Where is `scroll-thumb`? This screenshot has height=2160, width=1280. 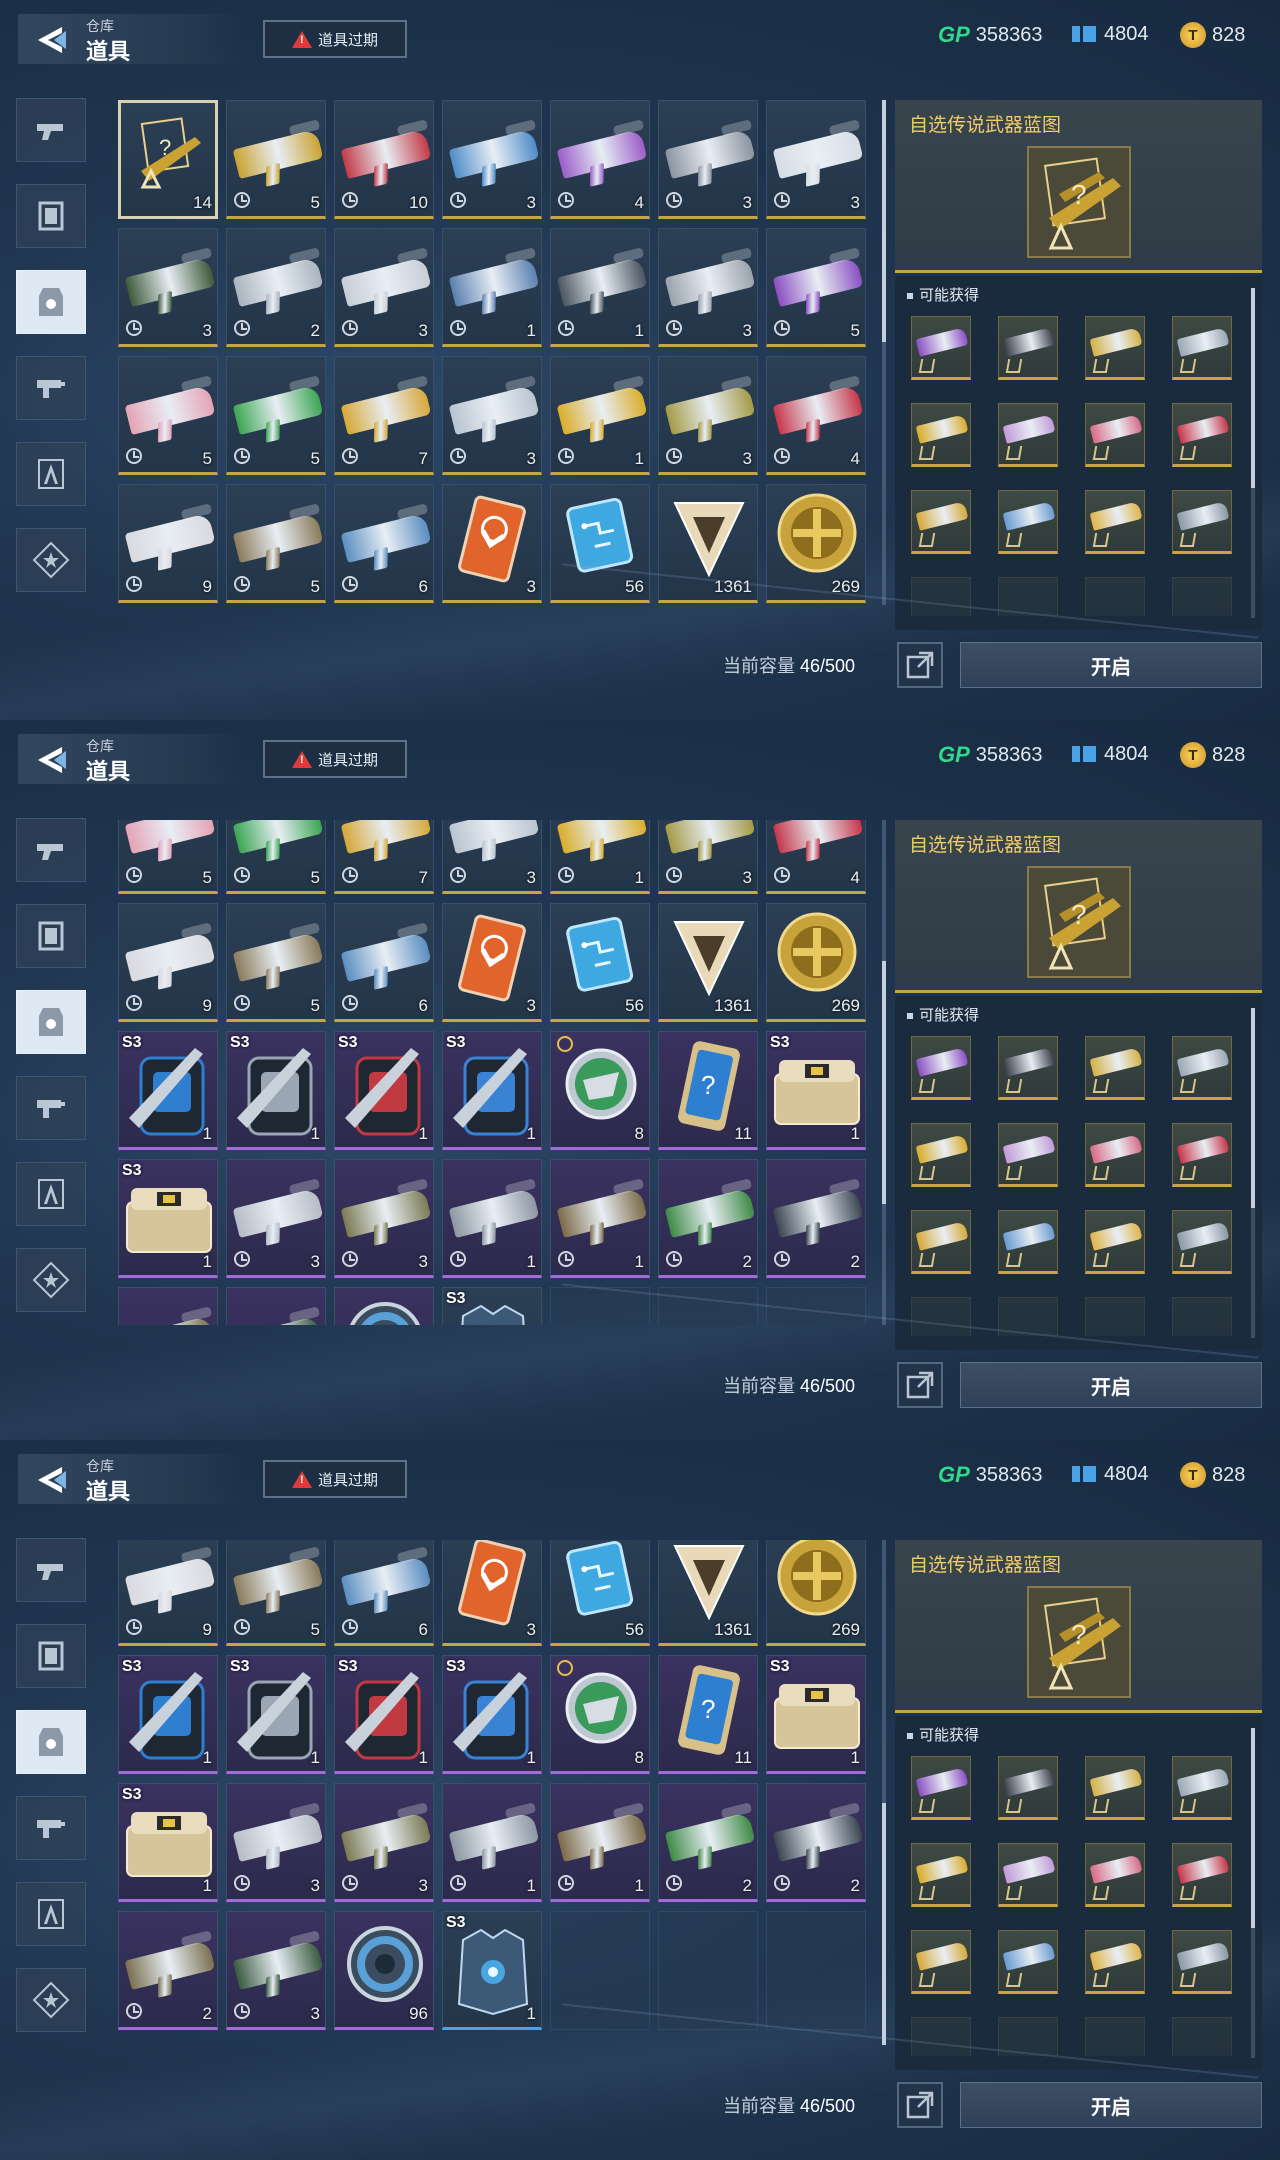
scroll-thumb is located at coordinates (884, 1923).